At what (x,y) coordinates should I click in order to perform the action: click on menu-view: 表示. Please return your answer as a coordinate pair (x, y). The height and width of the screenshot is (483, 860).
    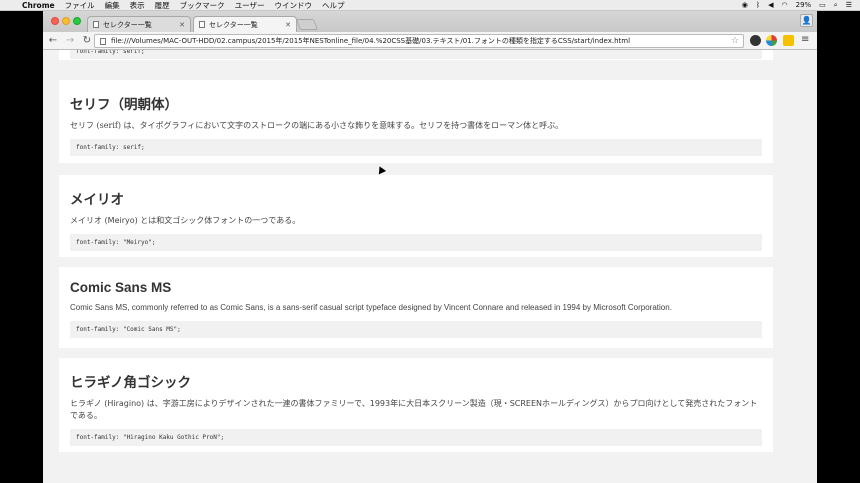
    Looking at the image, I should click on (137, 5).